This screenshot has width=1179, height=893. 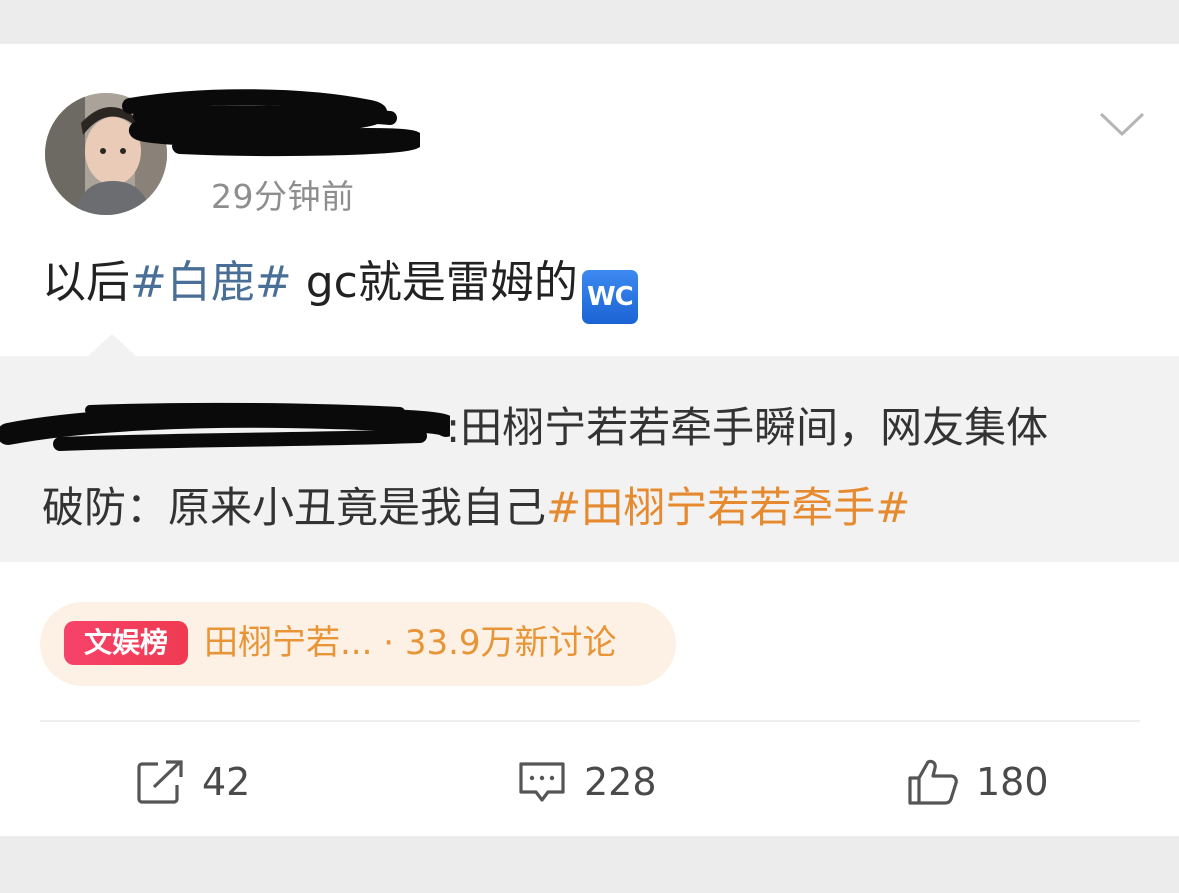 I want to click on repost-text-line2: 破防：原来小丑竟是我自己#田栩宁若若牵手#, so click(x=476, y=508).